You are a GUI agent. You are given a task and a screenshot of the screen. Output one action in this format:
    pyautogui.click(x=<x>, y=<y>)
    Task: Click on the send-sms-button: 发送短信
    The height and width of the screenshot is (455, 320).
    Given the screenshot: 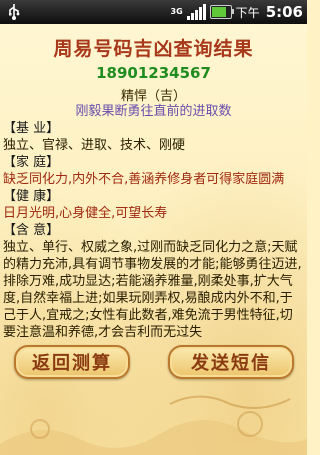 What is the action you would take?
    pyautogui.click(x=231, y=362)
    